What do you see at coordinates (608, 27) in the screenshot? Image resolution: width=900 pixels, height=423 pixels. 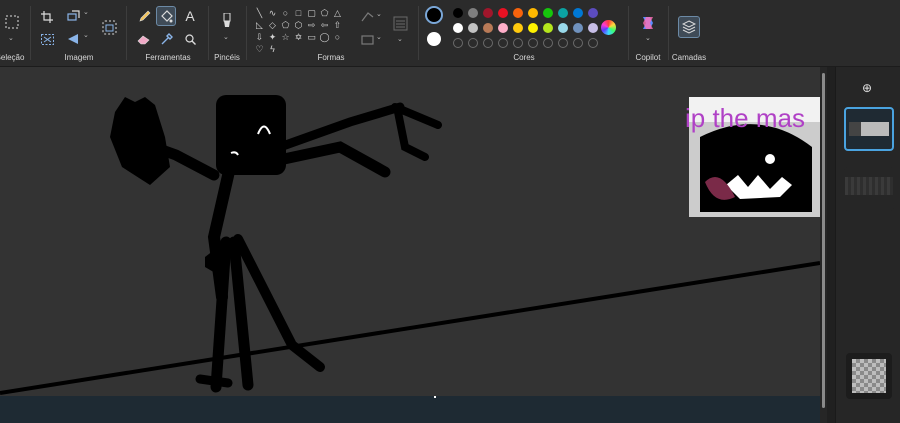 I see `edit-colors-icon` at bounding box center [608, 27].